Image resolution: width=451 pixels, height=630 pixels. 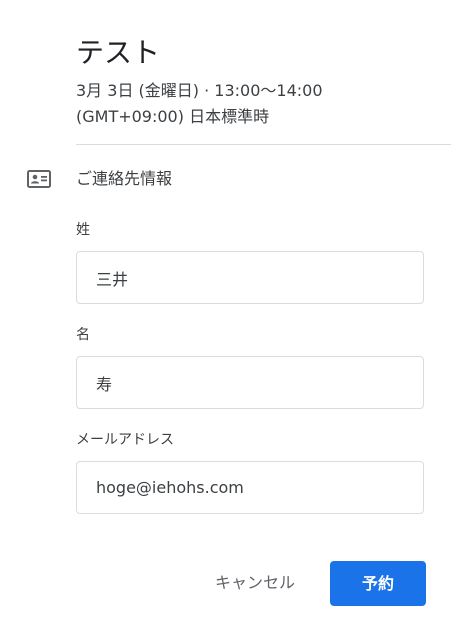 I want to click on book-button: 予約, so click(x=378, y=583).